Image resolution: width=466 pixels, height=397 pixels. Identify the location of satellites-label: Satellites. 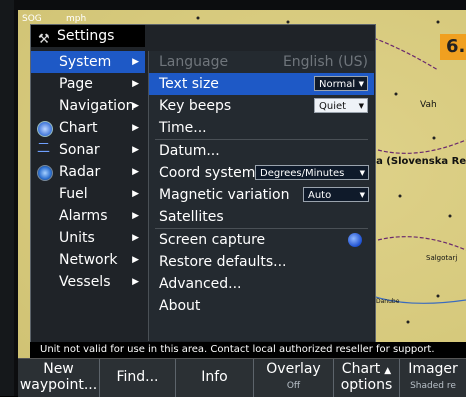
(191, 217).